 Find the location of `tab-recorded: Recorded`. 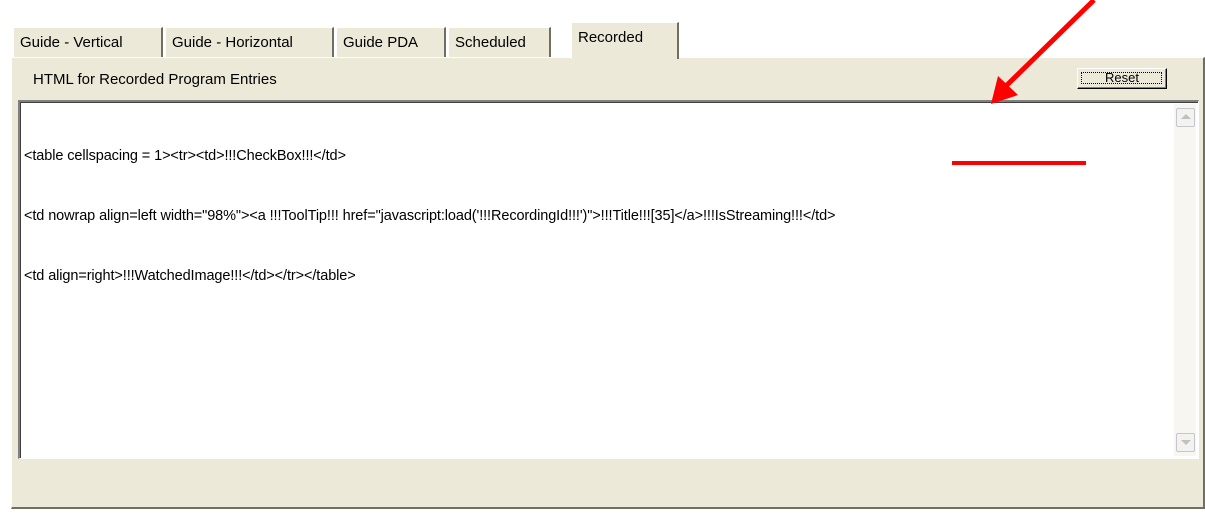

tab-recorded: Recorded is located at coordinates (625, 40).